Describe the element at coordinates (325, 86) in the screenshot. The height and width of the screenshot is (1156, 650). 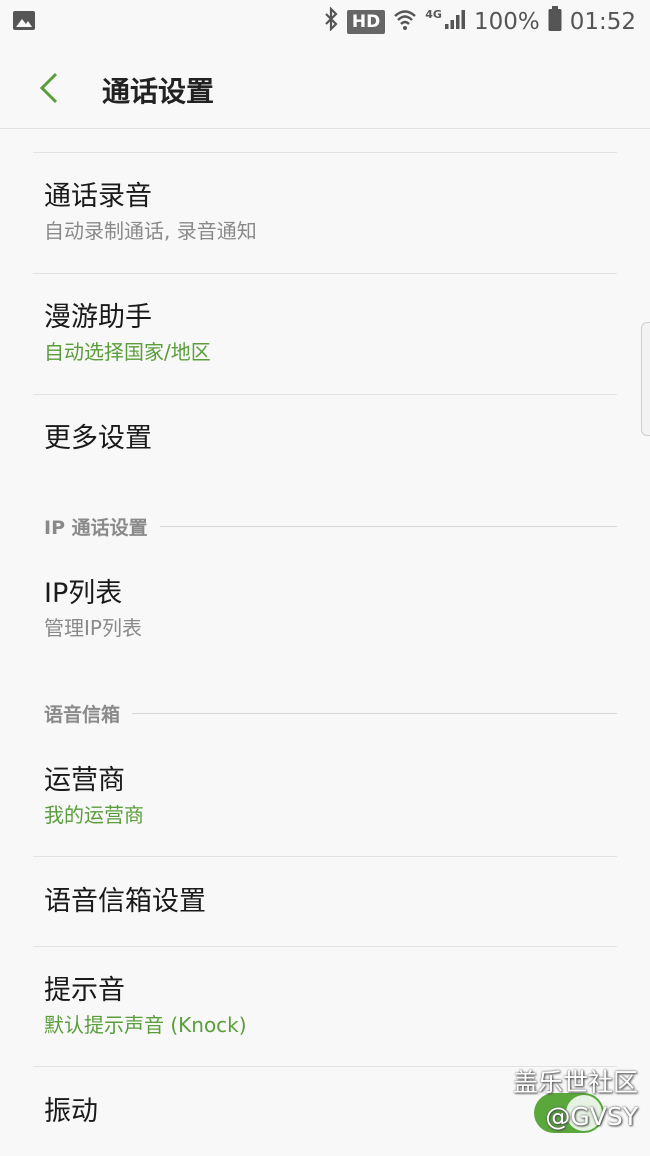
I see `app-bar: 通话设置` at that location.